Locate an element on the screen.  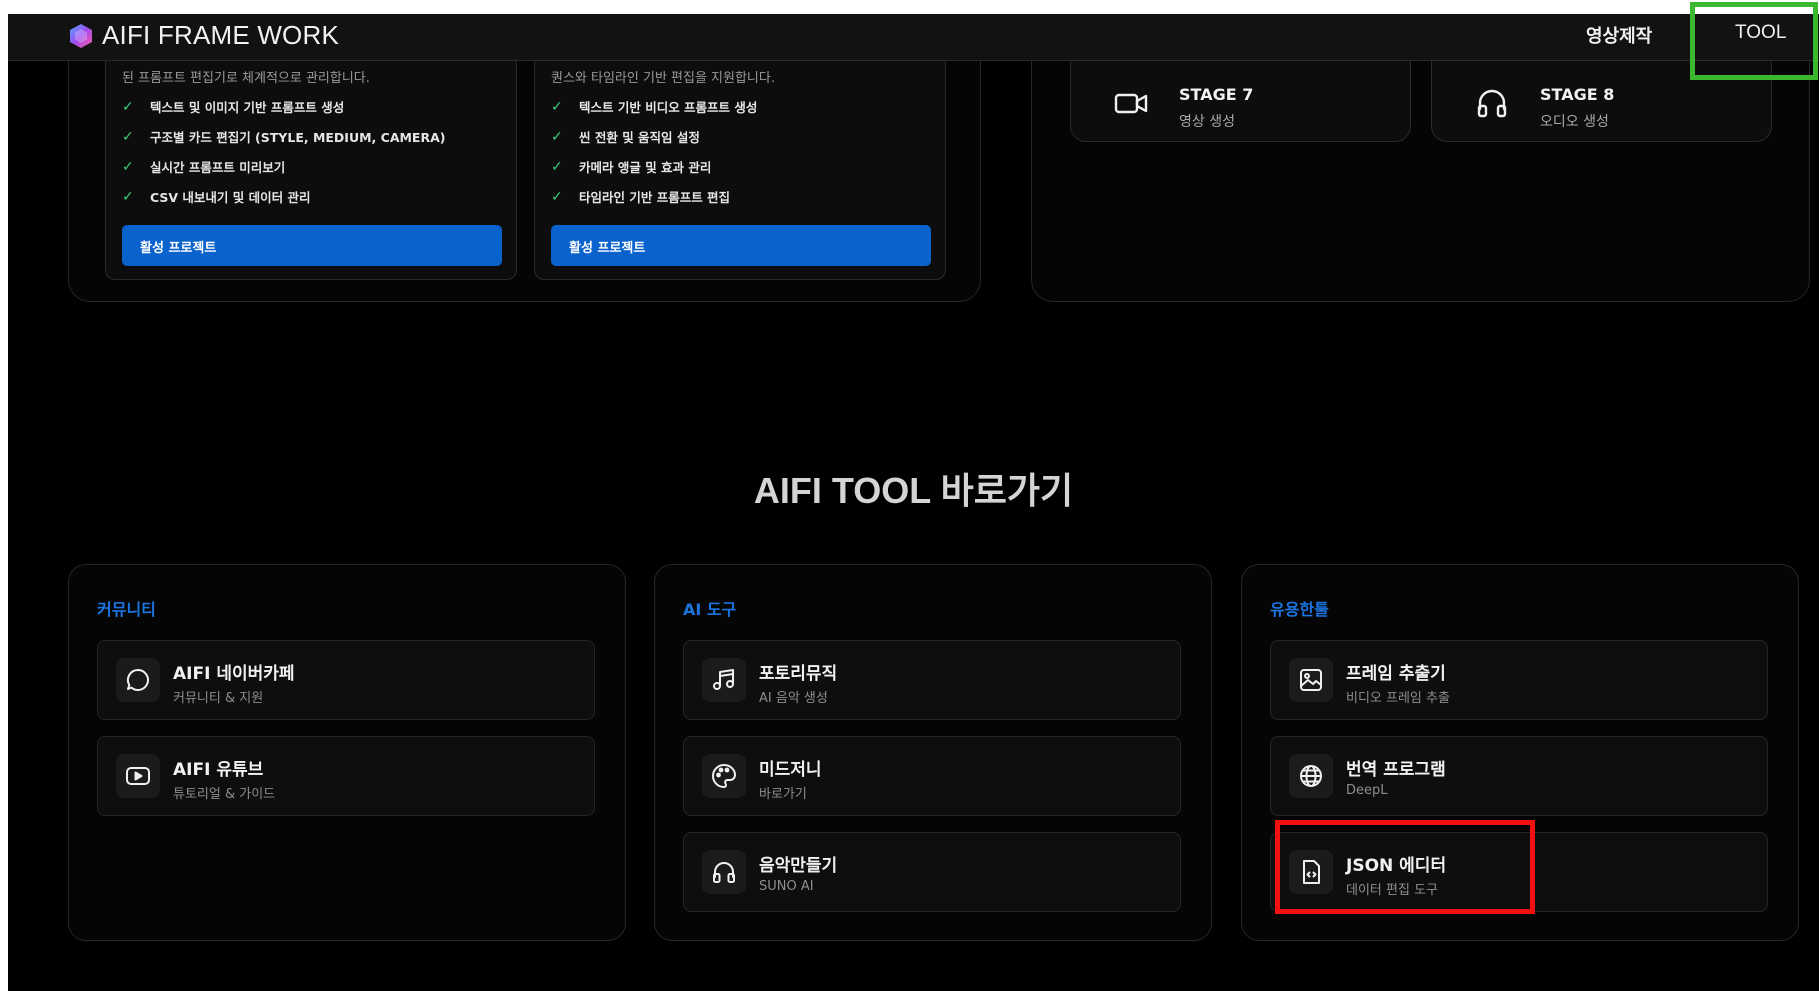
tool-subtitle: 바로가기 is located at coordinates (783, 794).